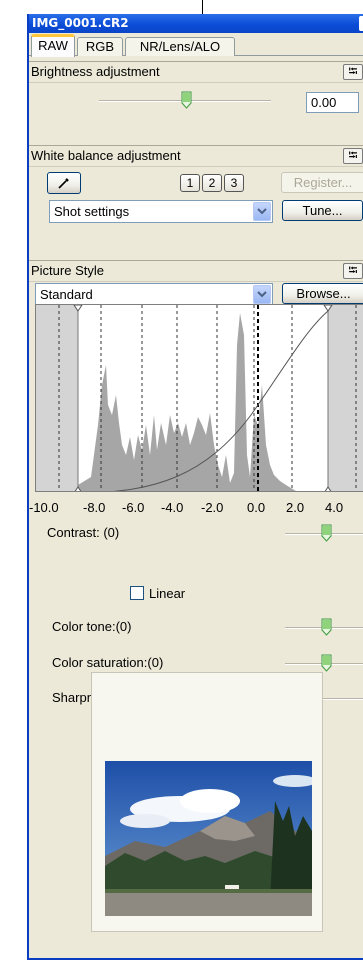 The height and width of the screenshot is (960, 363). I want to click on picture-style-reset-button: ⭾, so click(353, 271).